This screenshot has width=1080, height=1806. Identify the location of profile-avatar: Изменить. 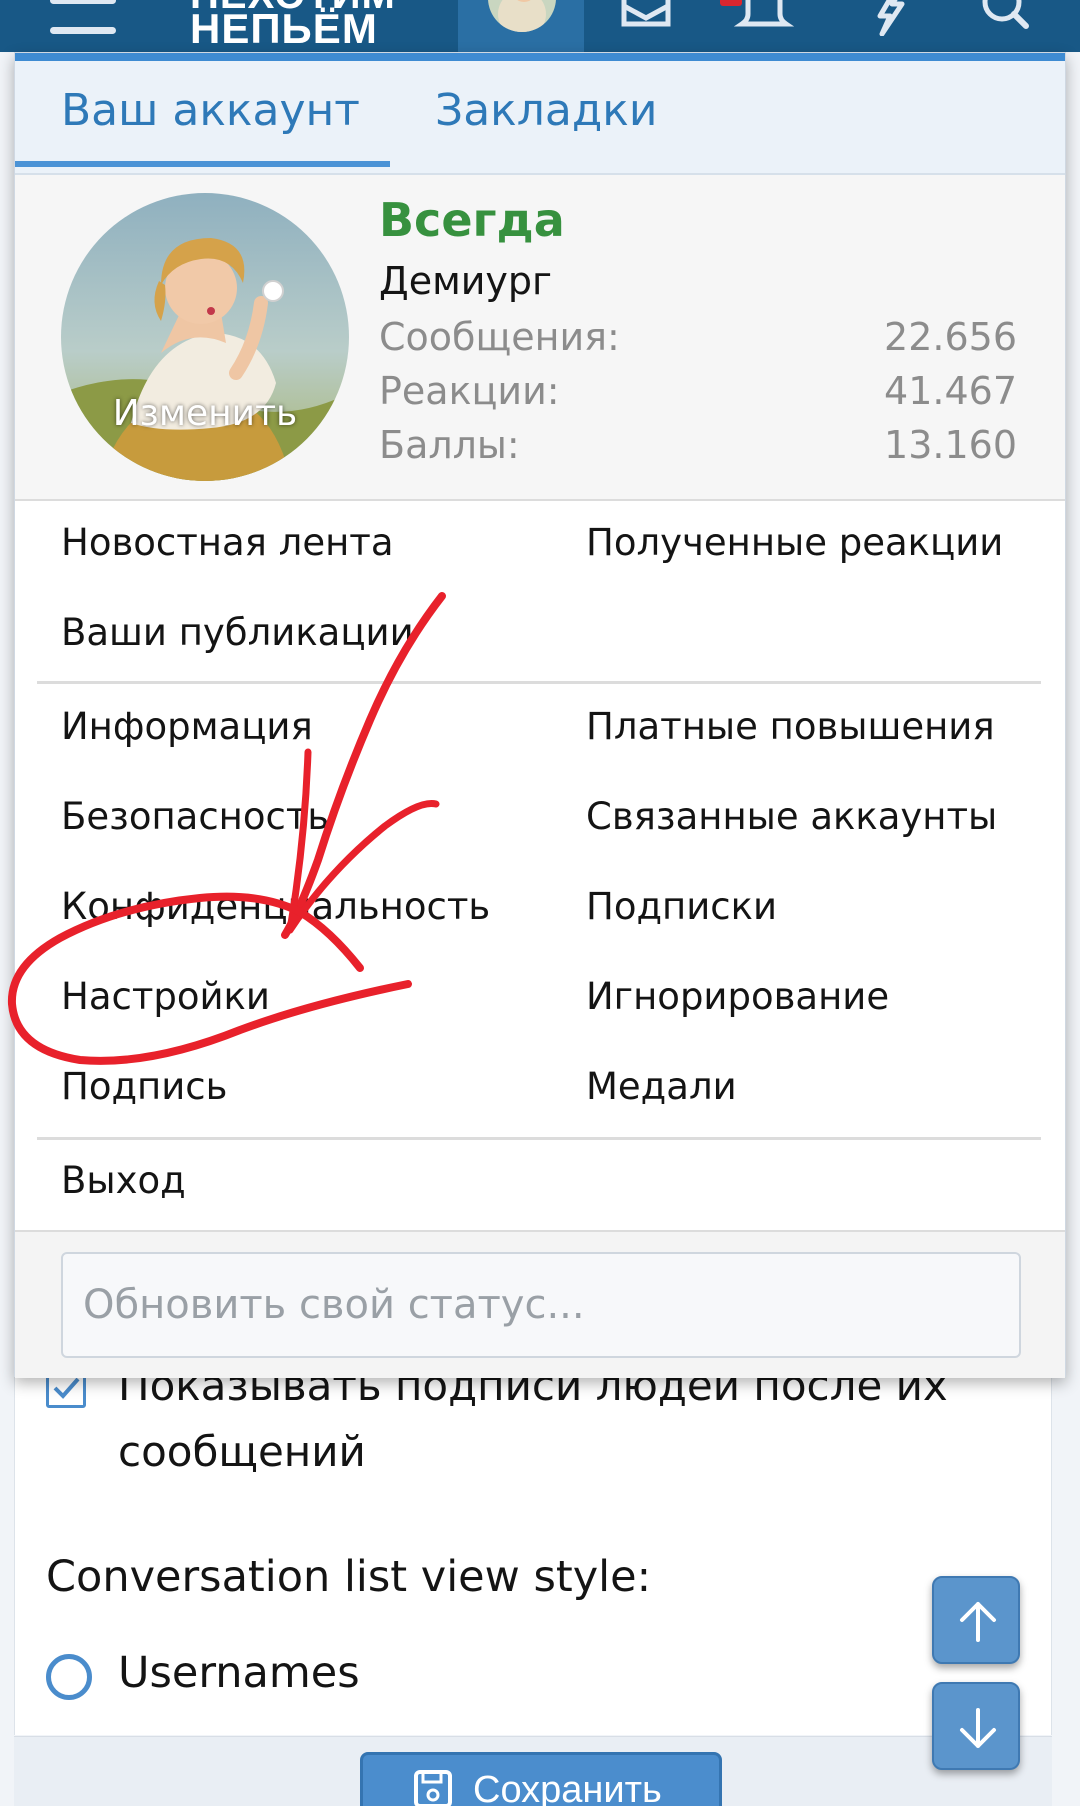
(205, 337).